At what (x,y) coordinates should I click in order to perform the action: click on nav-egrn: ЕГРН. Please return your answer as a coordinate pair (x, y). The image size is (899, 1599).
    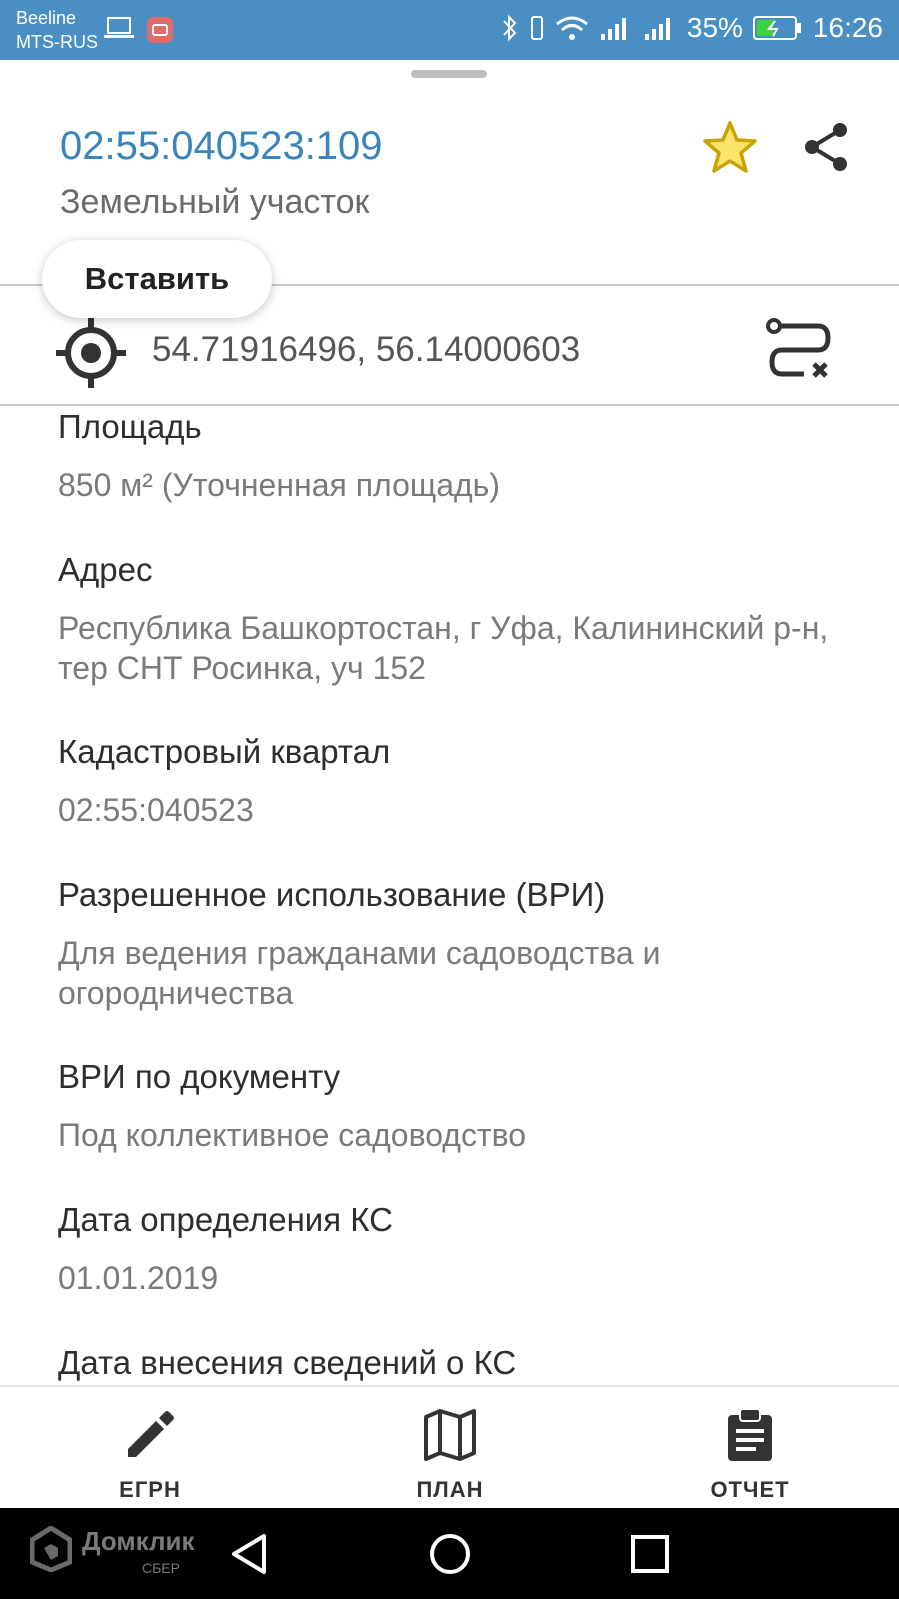
    Looking at the image, I should click on (150, 1449).